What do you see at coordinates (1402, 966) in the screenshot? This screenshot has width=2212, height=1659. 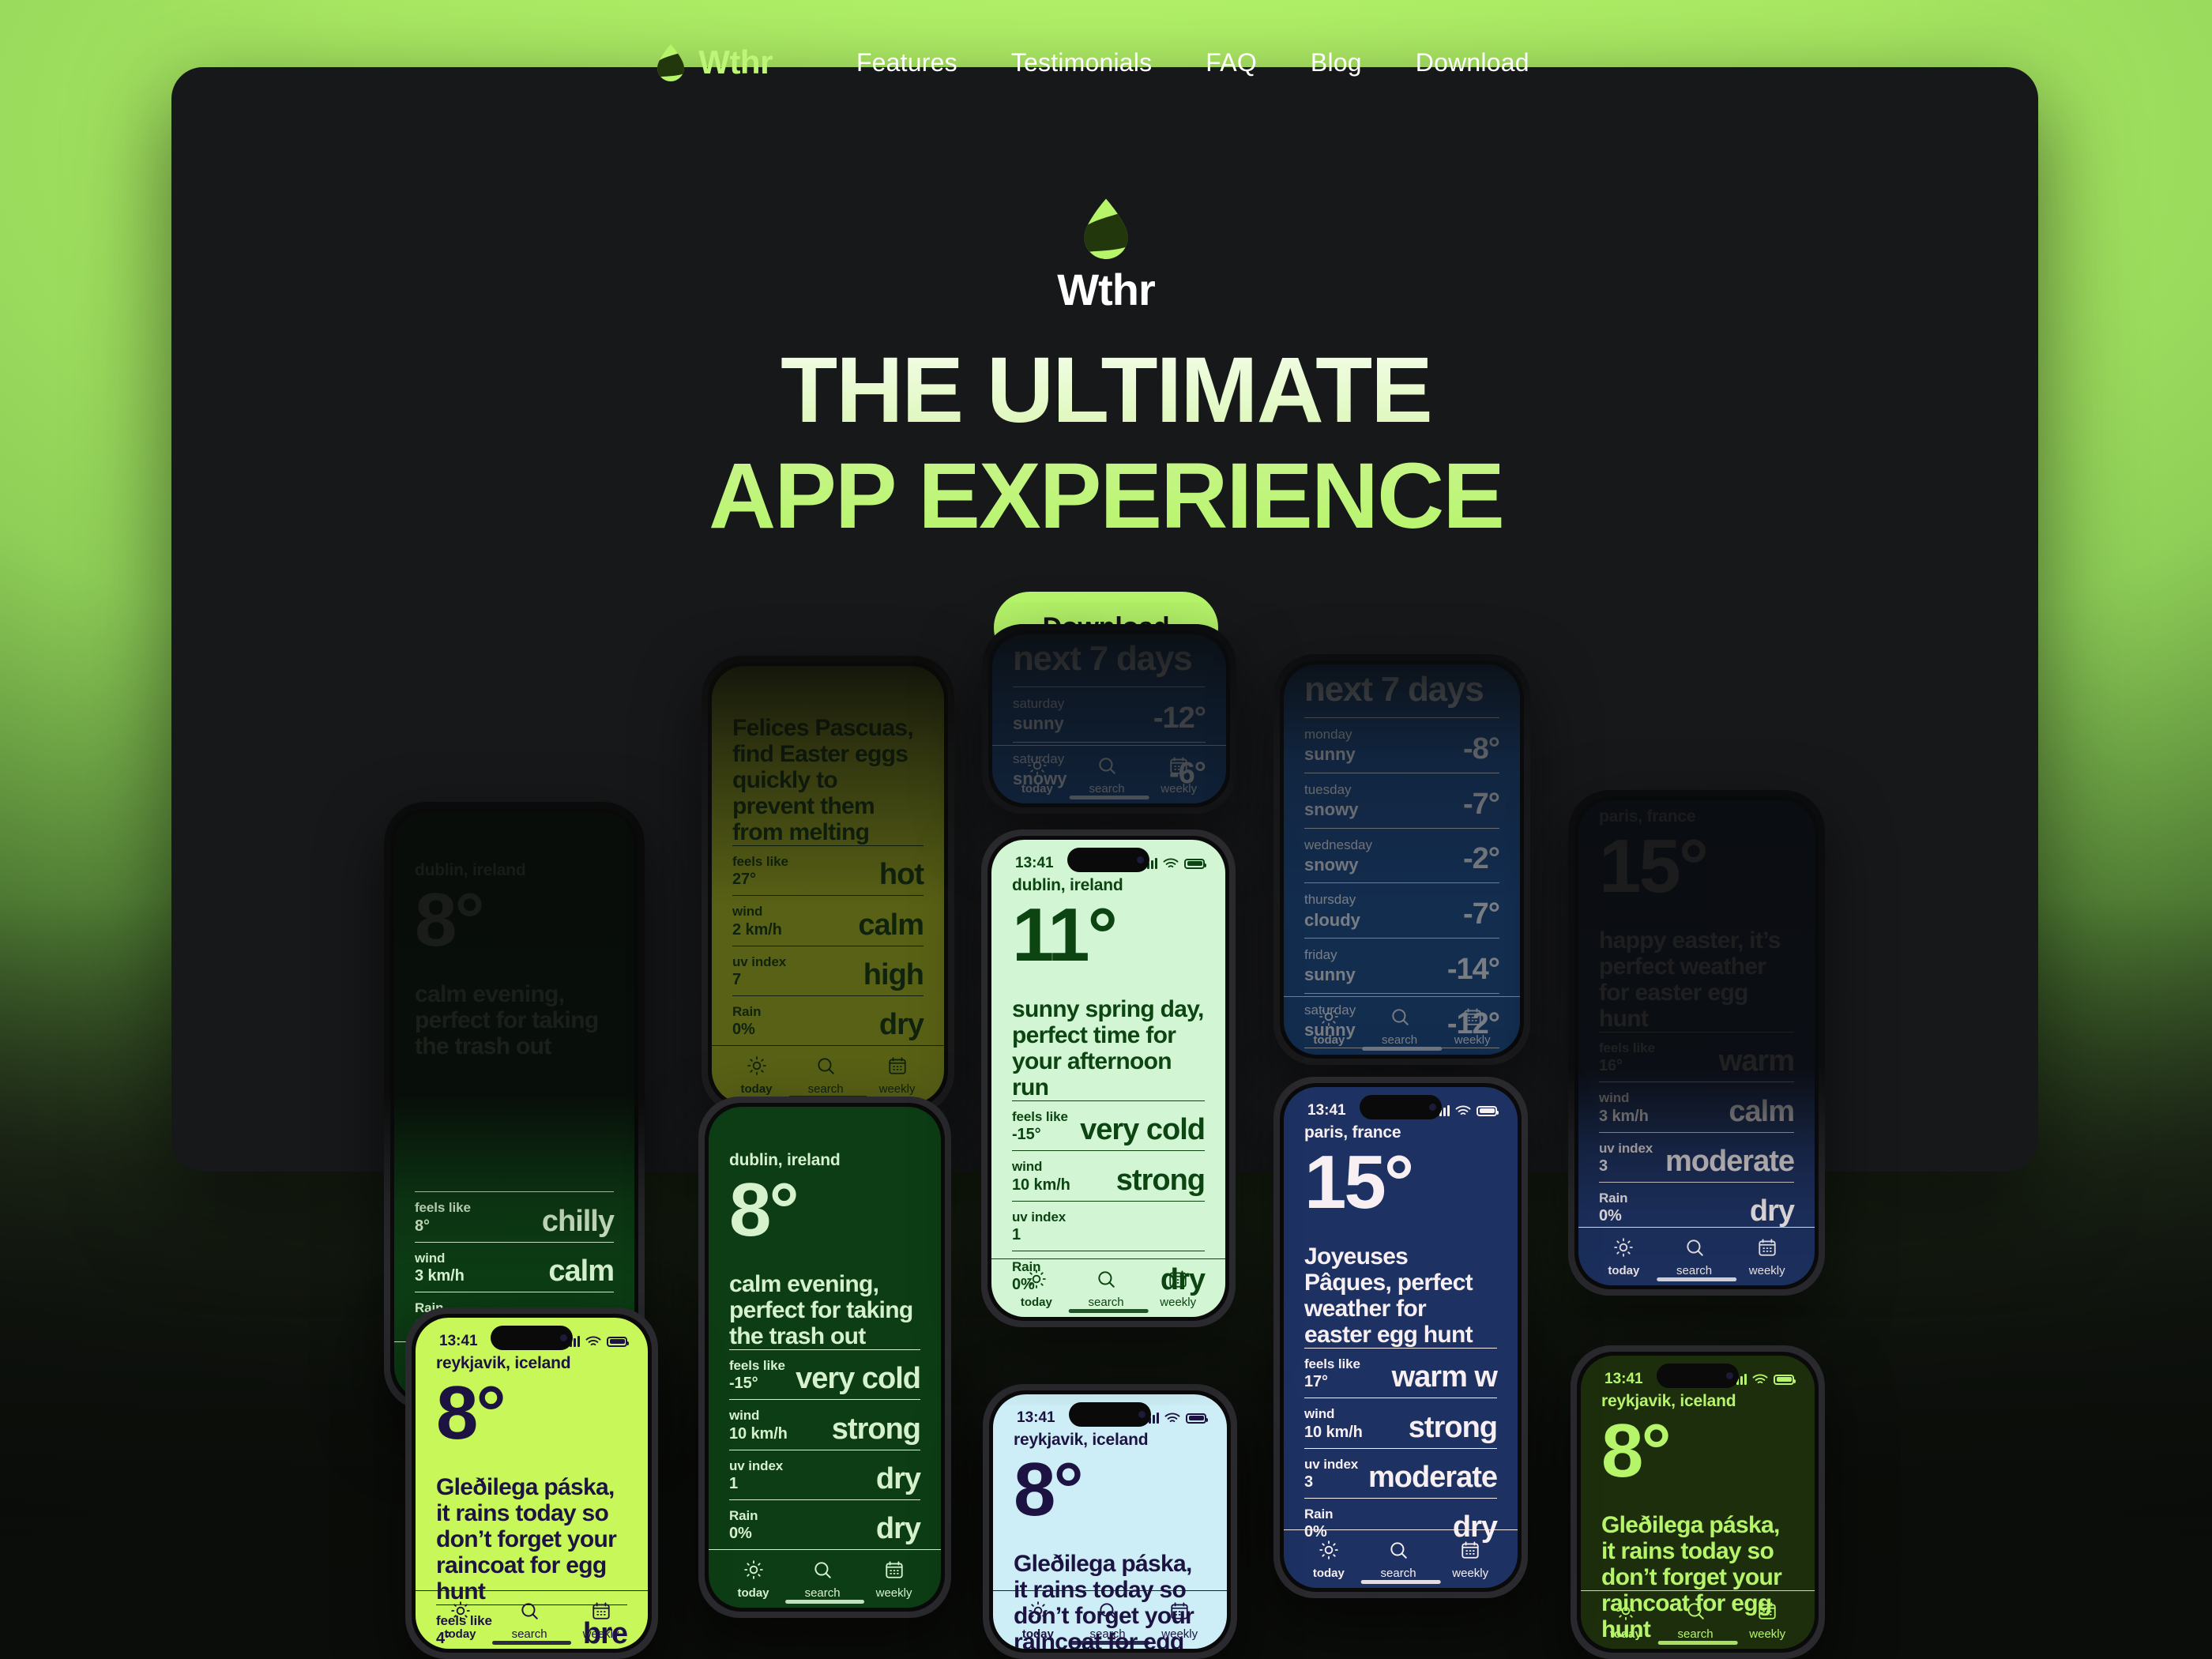 I see `weekly-row: friday sunny -14°` at bounding box center [1402, 966].